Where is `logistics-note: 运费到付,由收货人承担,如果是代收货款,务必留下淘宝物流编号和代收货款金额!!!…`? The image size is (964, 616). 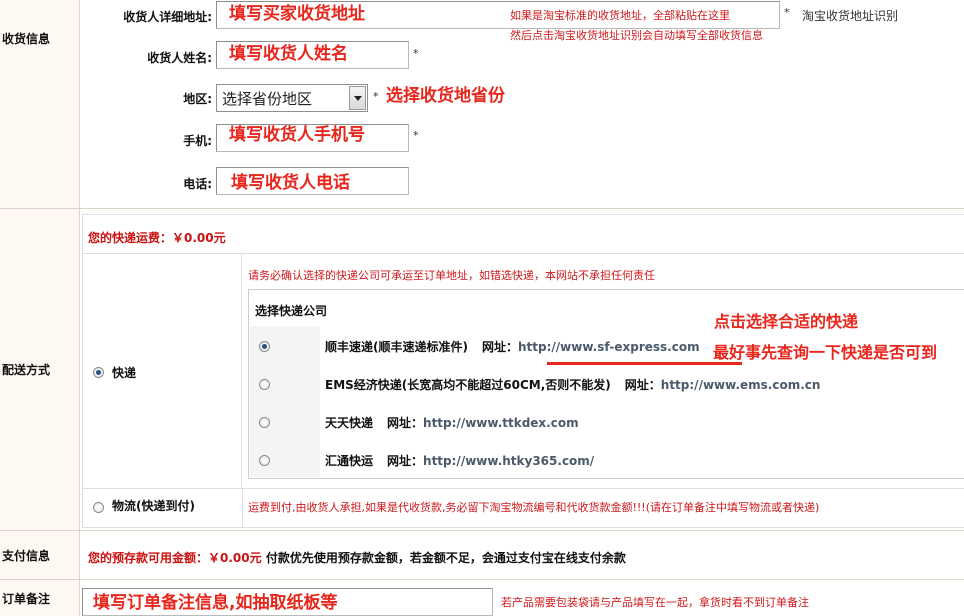
logistics-note: 运费到付,由收货人承担,如果是代收货款,务必留下淘宝物流编号和代收货款金额!!!… is located at coordinates (534, 507).